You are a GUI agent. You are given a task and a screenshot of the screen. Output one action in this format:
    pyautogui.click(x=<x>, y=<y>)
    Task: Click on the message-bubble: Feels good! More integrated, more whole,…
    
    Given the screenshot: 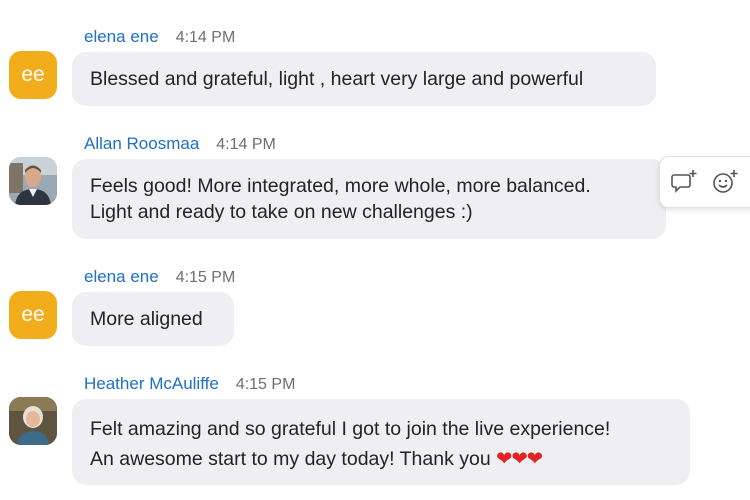 What is the action you would take?
    pyautogui.click(x=369, y=199)
    